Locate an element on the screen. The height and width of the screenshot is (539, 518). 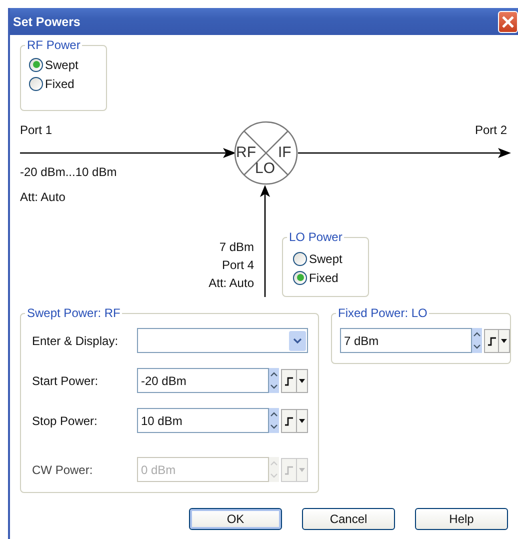
mixer-port-label: LO is located at coordinates (265, 169).